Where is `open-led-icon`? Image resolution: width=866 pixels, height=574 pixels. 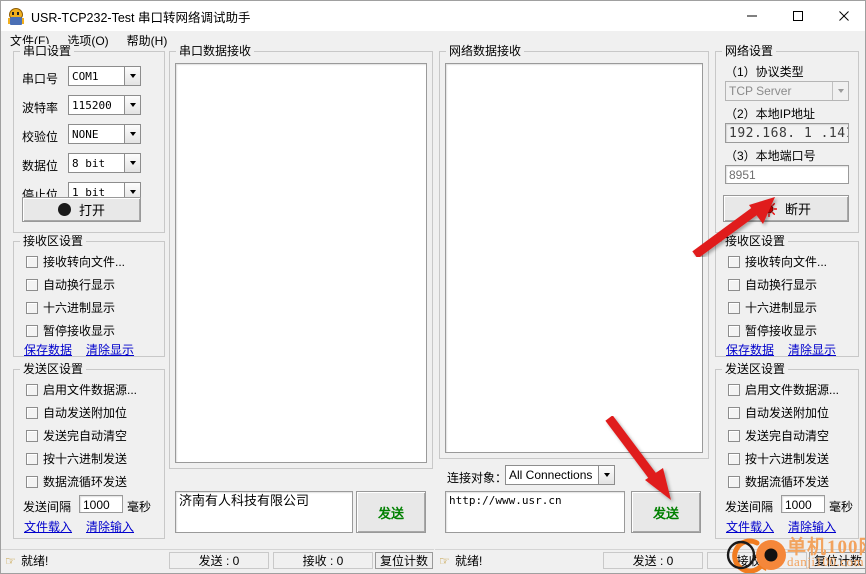 open-led-icon is located at coordinates (64, 209).